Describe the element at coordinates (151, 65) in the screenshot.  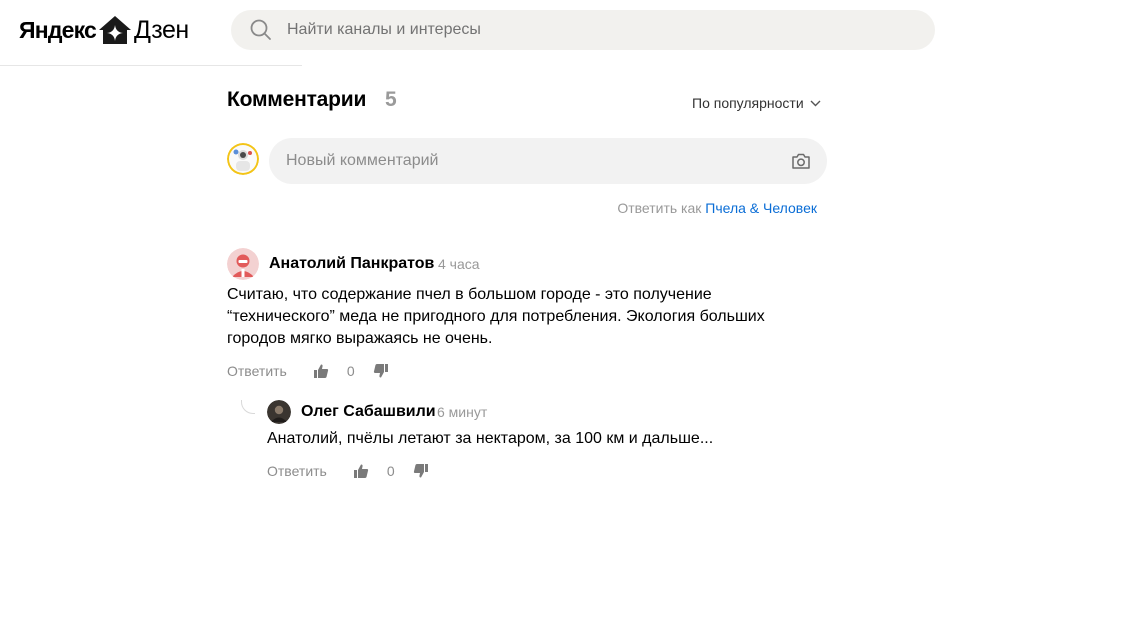
I see `header-divider` at that location.